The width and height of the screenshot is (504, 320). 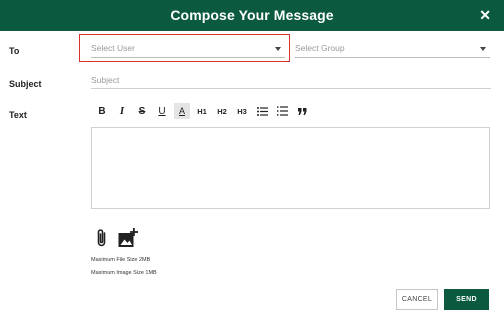 What do you see at coordinates (466, 299) in the screenshot?
I see `send-button: SEND` at bounding box center [466, 299].